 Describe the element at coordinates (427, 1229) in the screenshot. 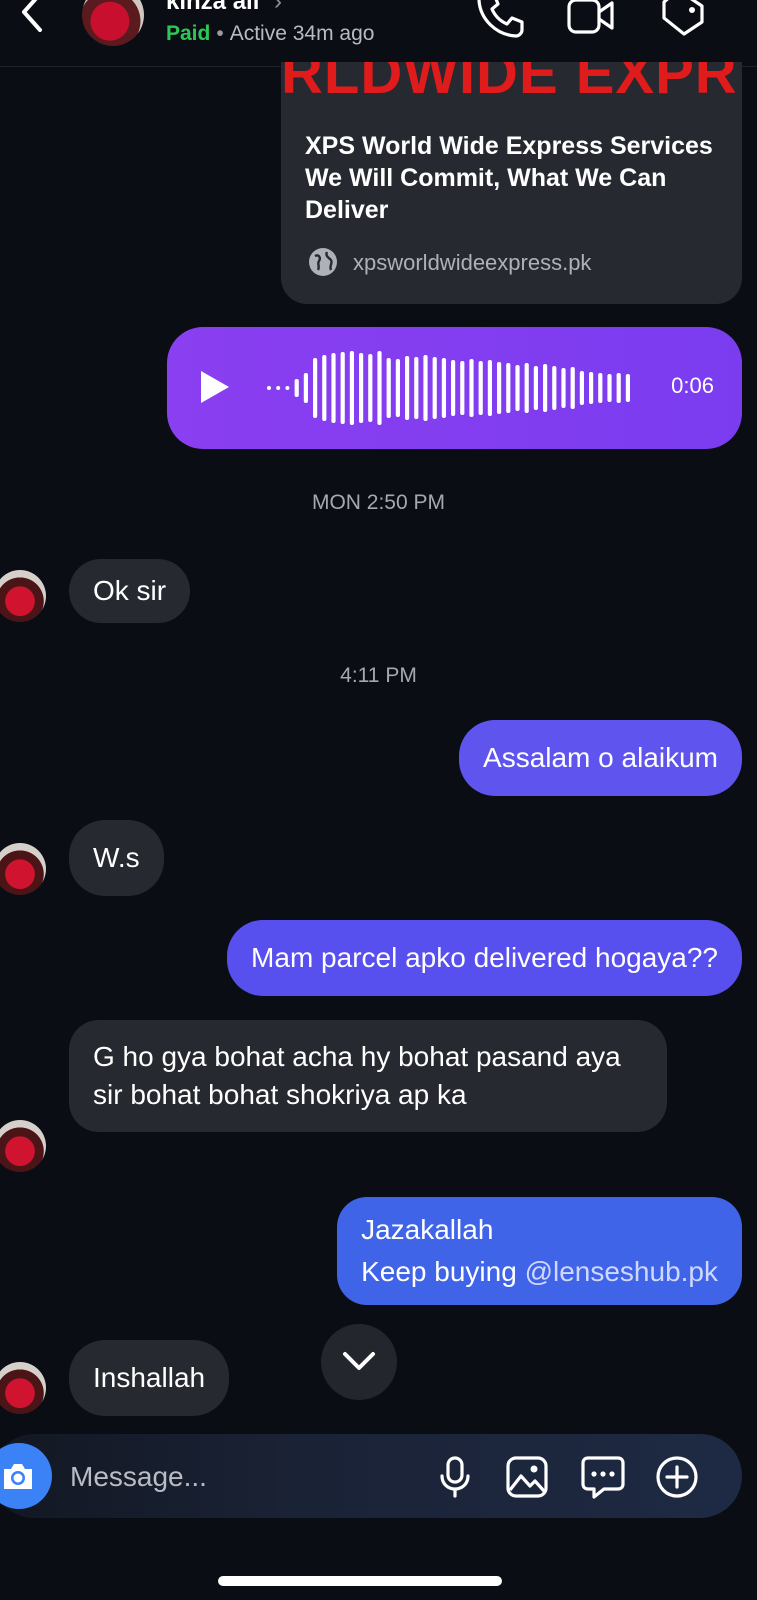

I see `message-text-line: Jazakallah` at that location.